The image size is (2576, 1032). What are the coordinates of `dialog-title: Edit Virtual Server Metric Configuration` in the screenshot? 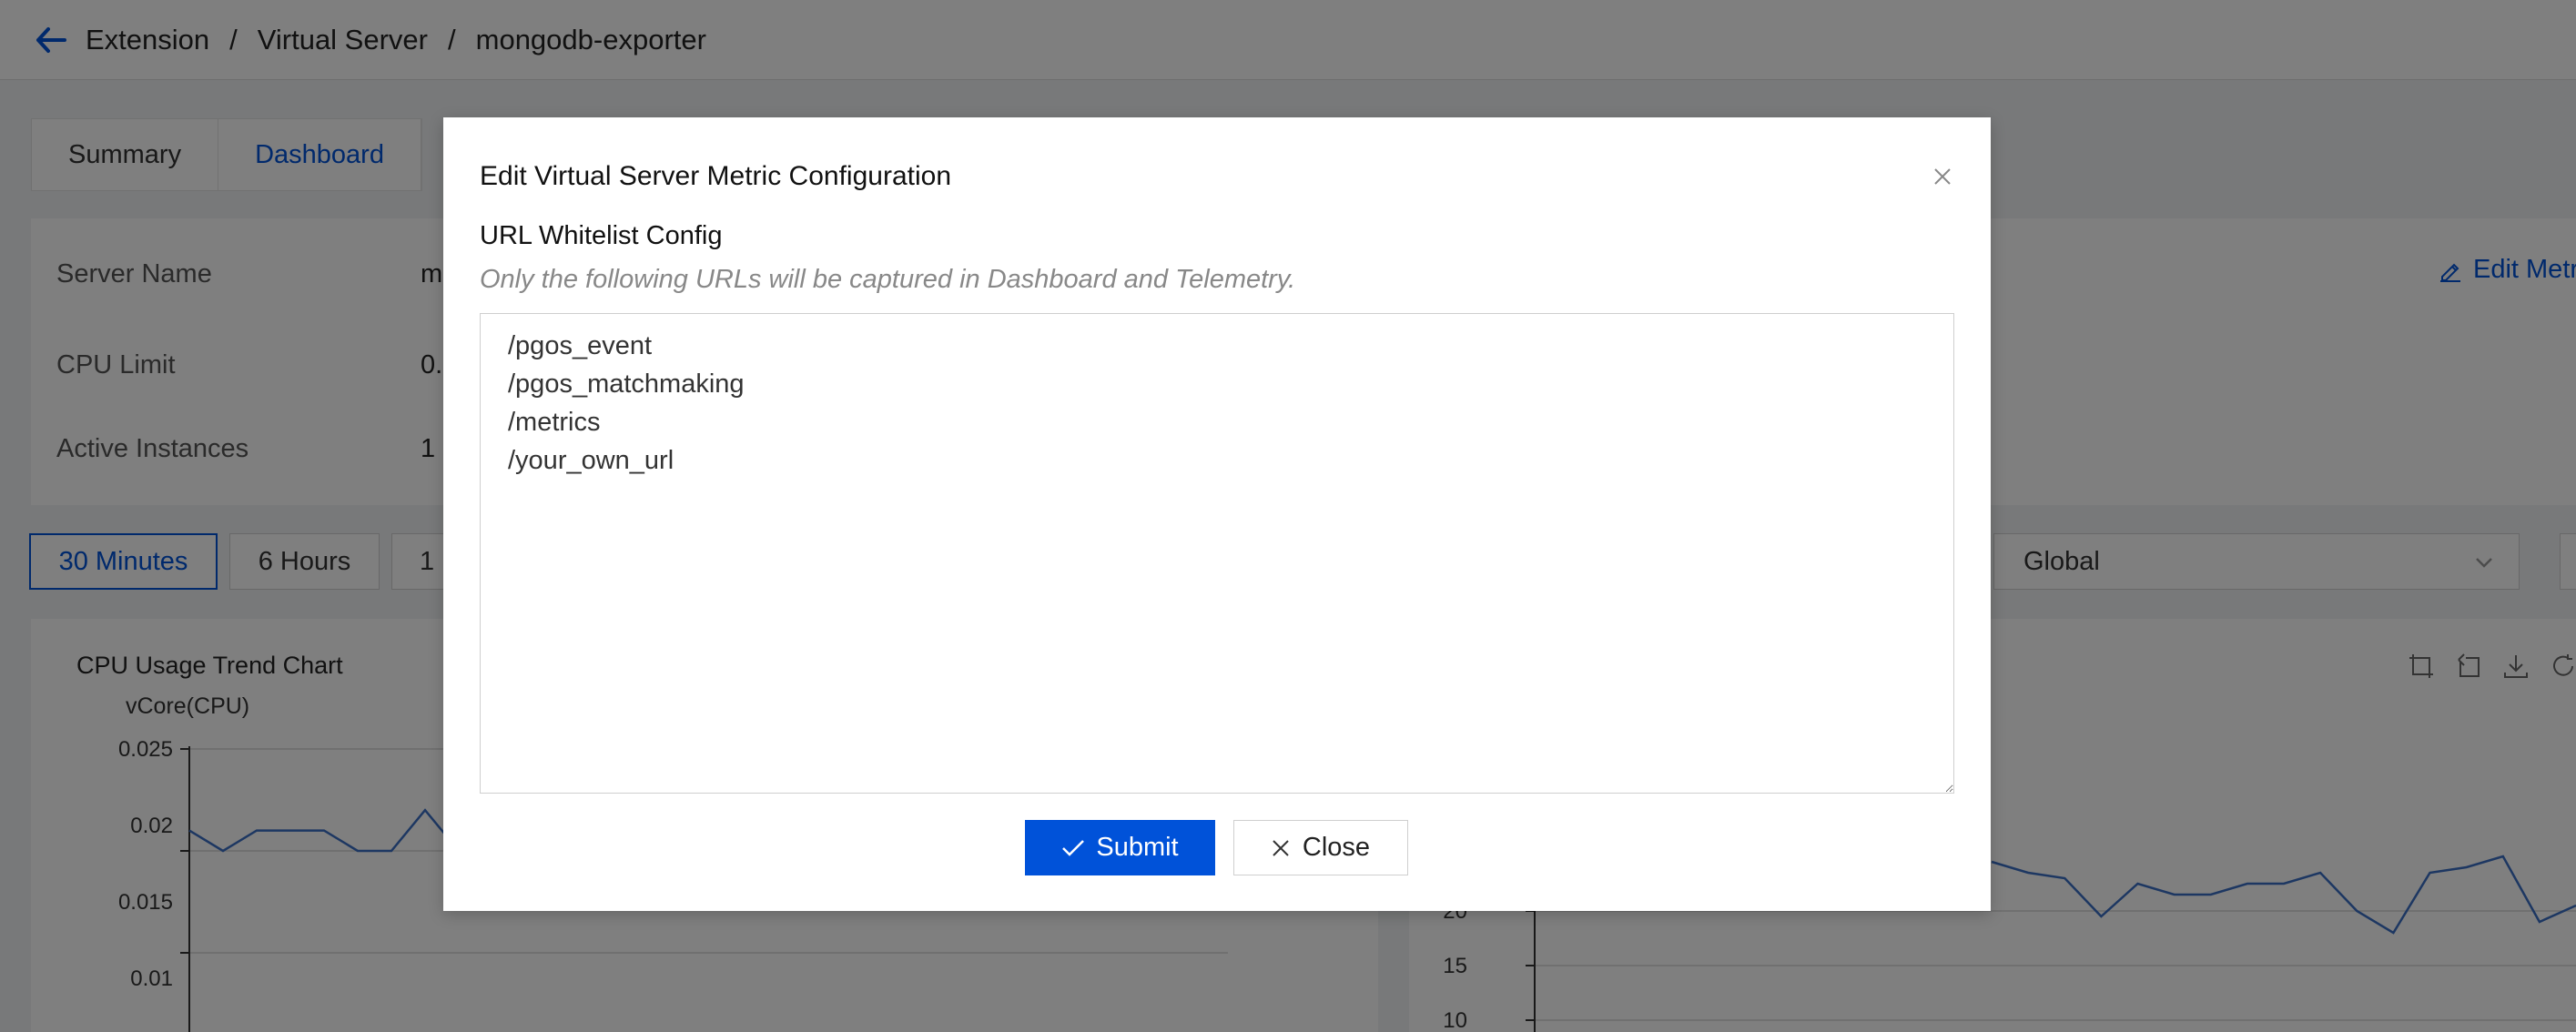 It's located at (715, 176).